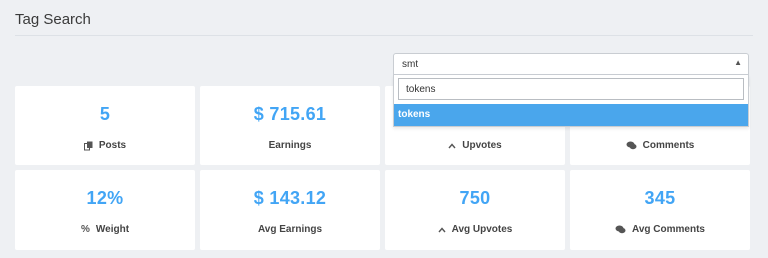 The height and width of the screenshot is (258, 768). What do you see at coordinates (105, 210) in the screenshot?
I see `stat-card-weight: 12% % Weight` at bounding box center [105, 210].